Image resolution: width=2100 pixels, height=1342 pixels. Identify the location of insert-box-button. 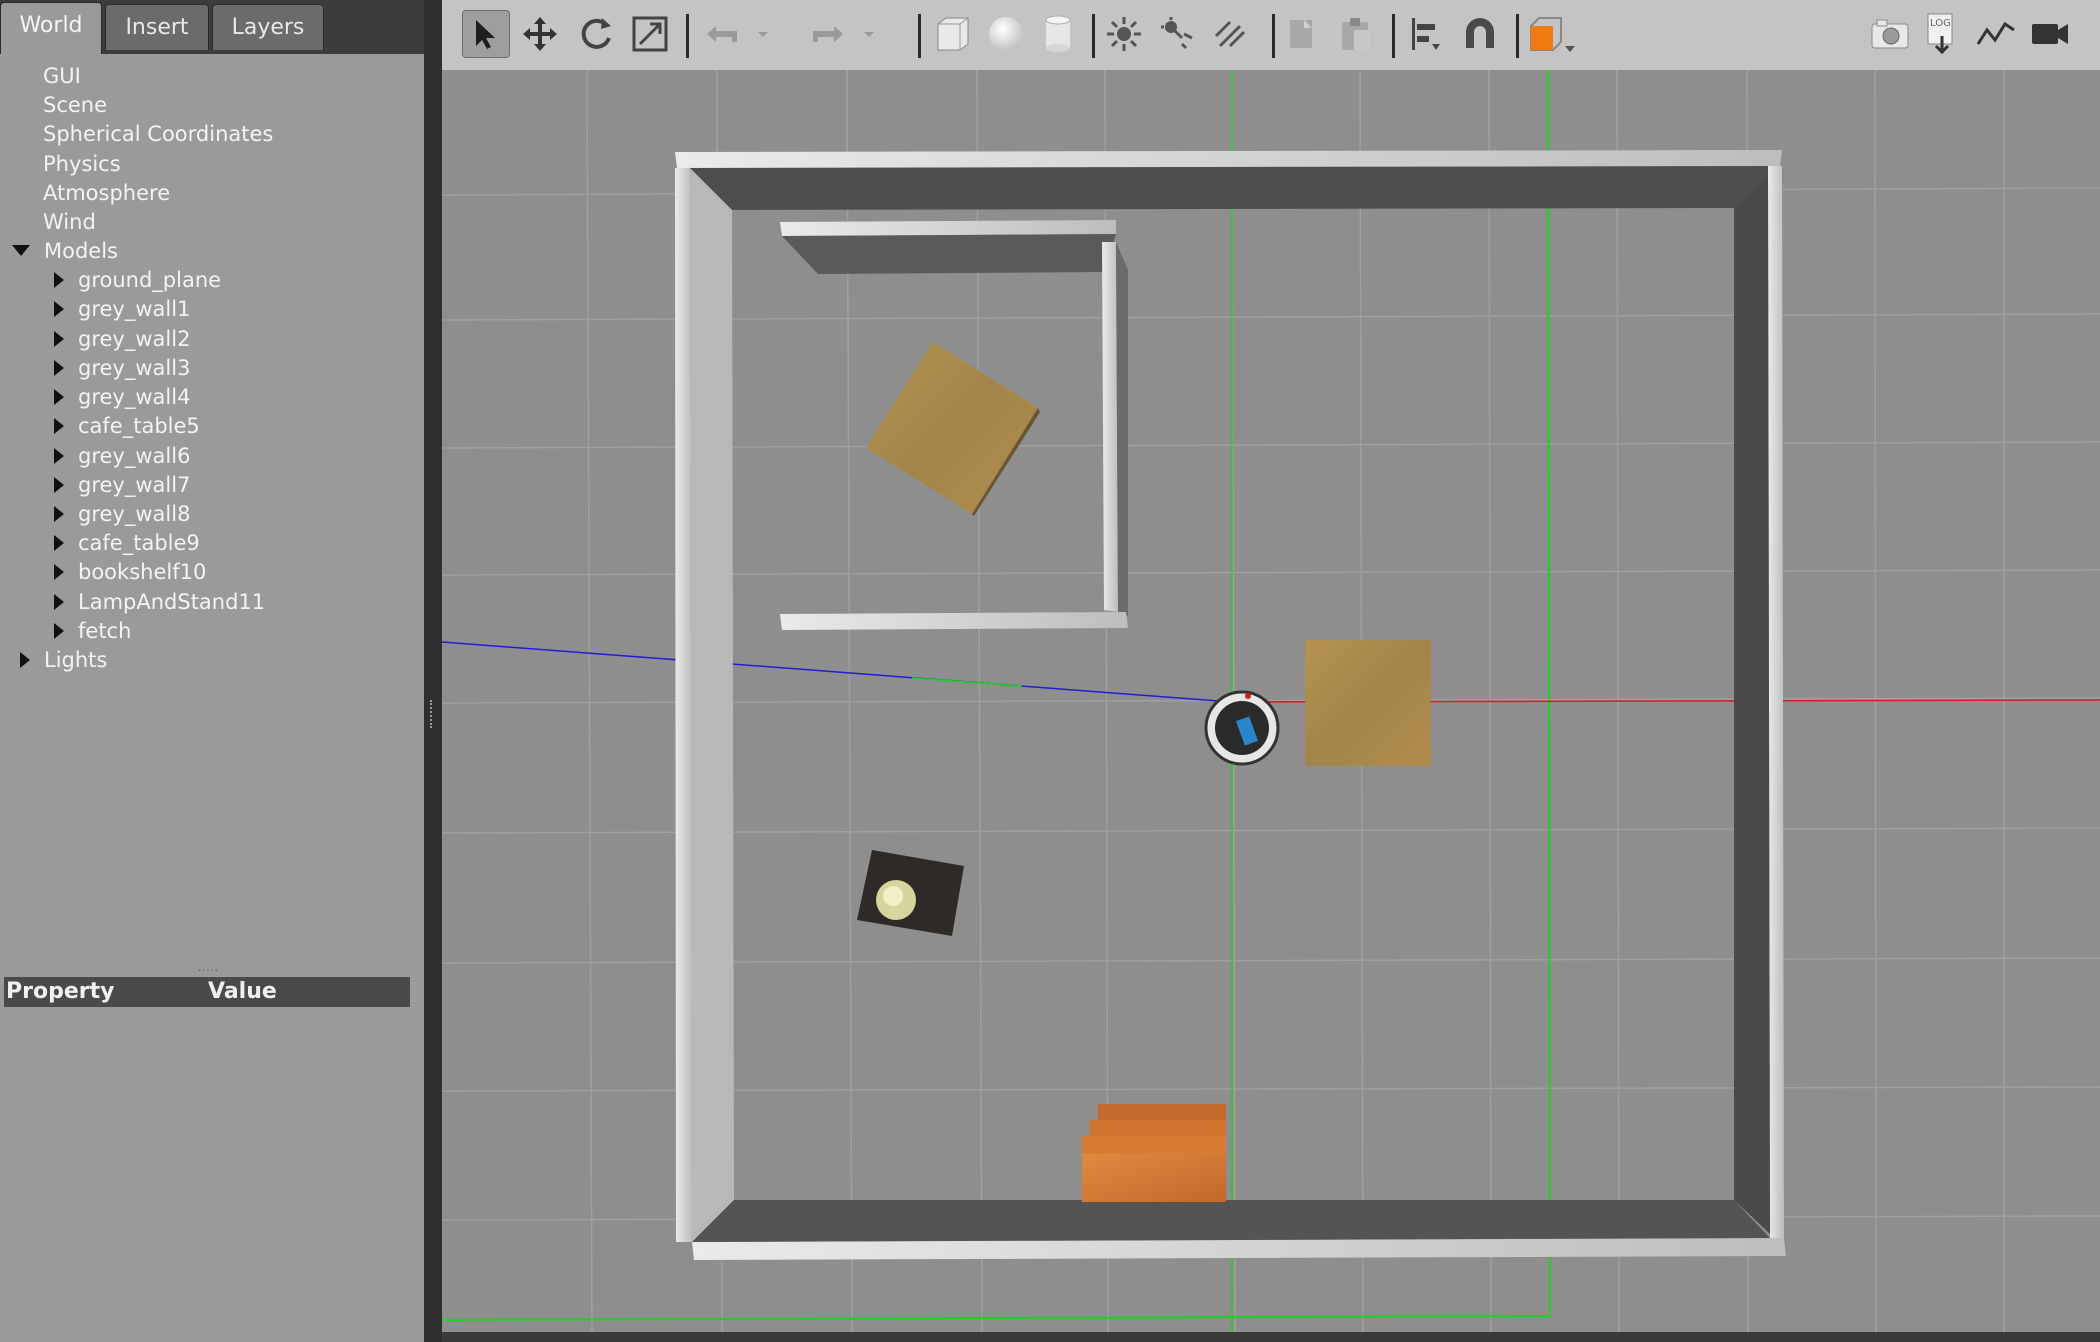
(952, 34).